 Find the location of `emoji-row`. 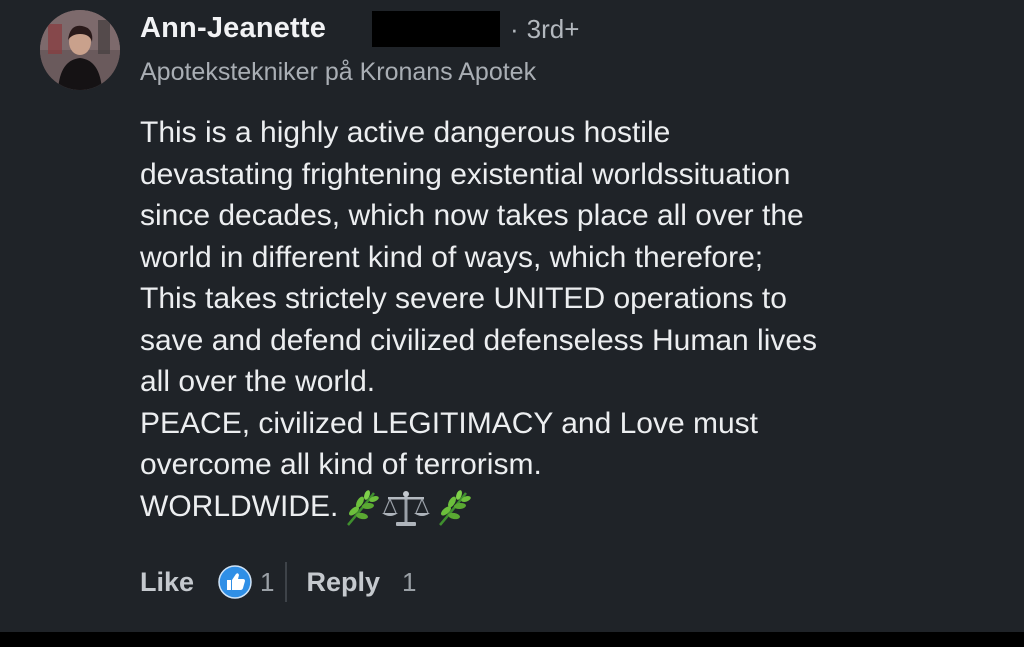

emoji-row is located at coordinates (406, 508).